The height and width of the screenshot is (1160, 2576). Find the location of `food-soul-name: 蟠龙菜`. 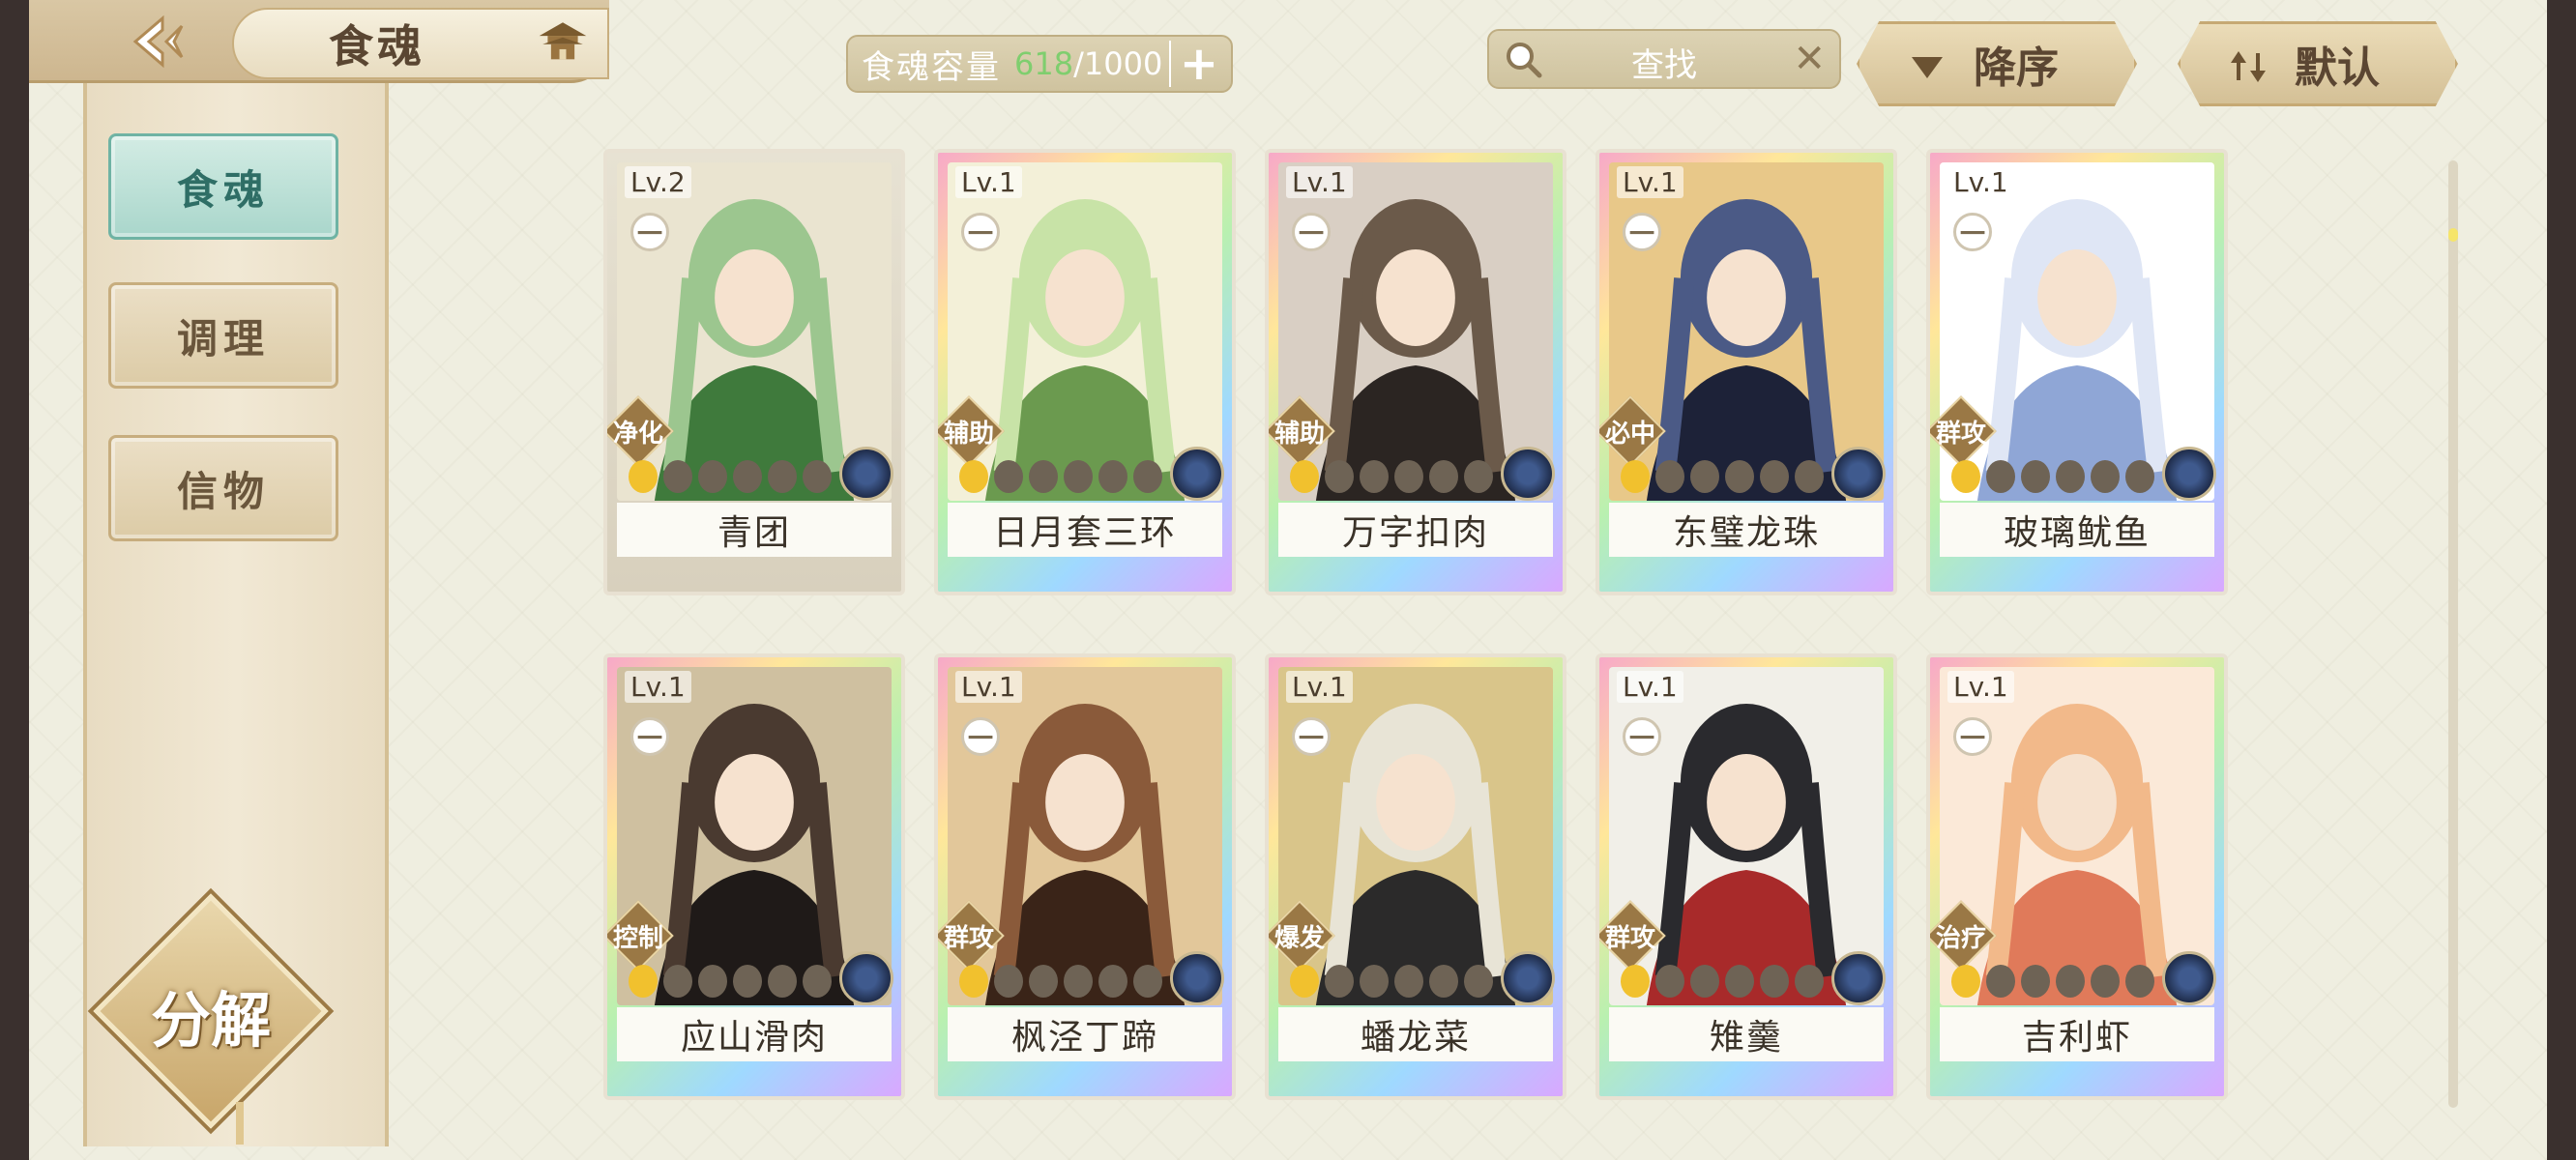

food-soul-name: 蟠龙菜 is located at coordinates (1415, 1038).